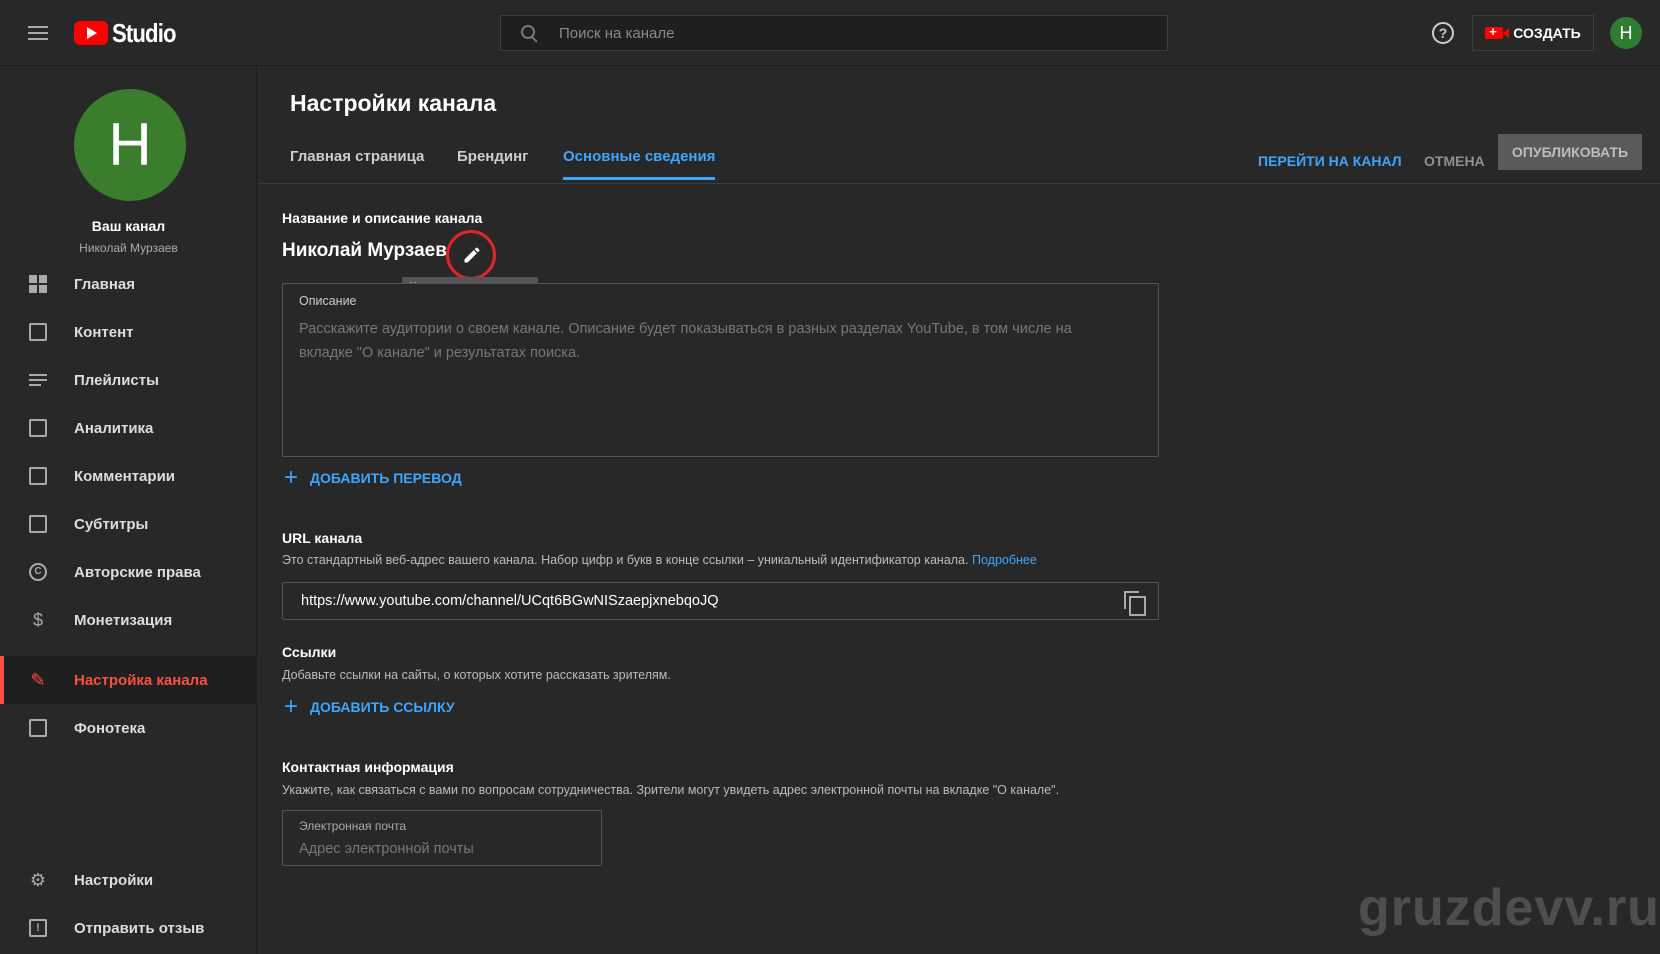  Describe the element at coordinates (322, 538) in the screenshot. I see `url-section-title: URL канала` at that location.